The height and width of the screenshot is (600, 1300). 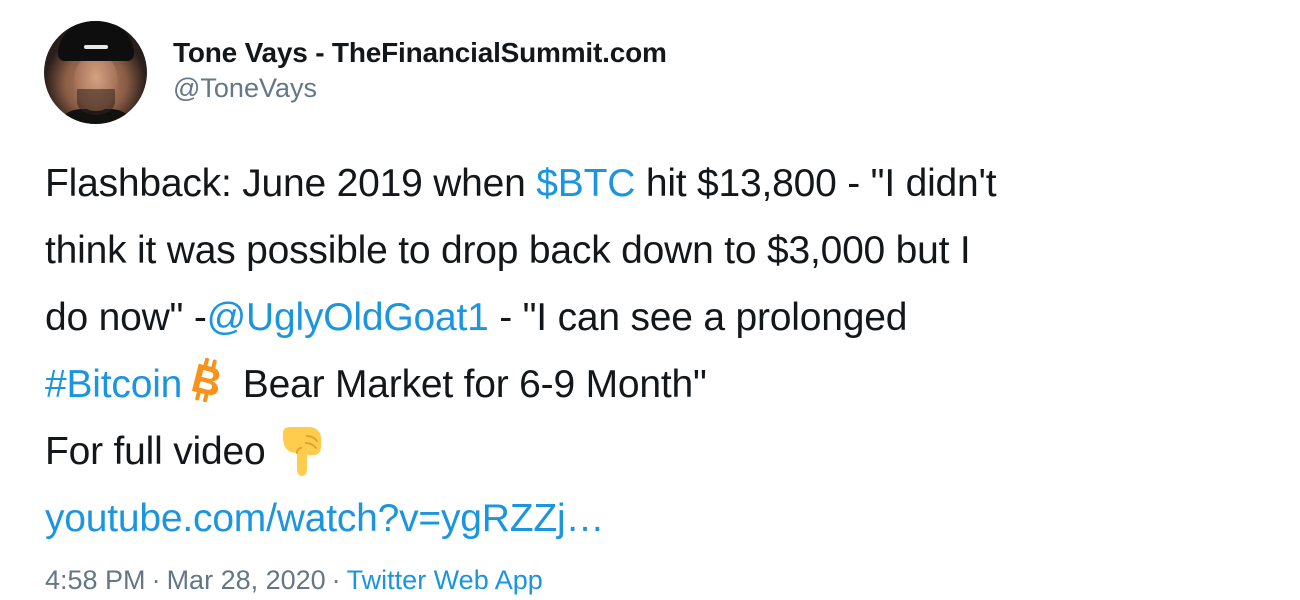 I want to click on avatar-cap, so click(x=96, y=40).